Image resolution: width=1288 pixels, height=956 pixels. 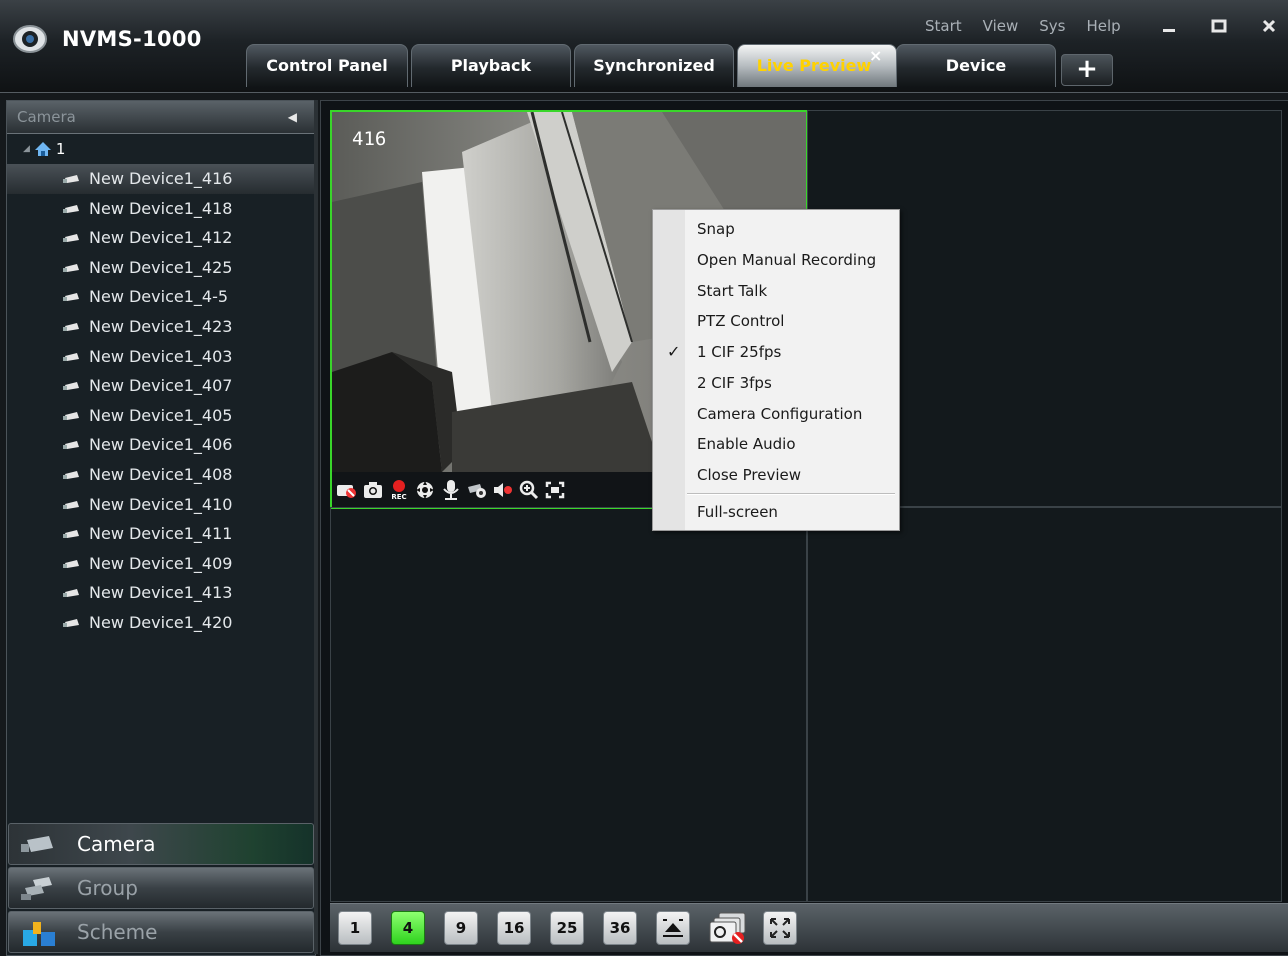 What do you see at coordinates (316, 527) in the screenshot?
I see `panel-splitter` at bounding box center [316, 527].